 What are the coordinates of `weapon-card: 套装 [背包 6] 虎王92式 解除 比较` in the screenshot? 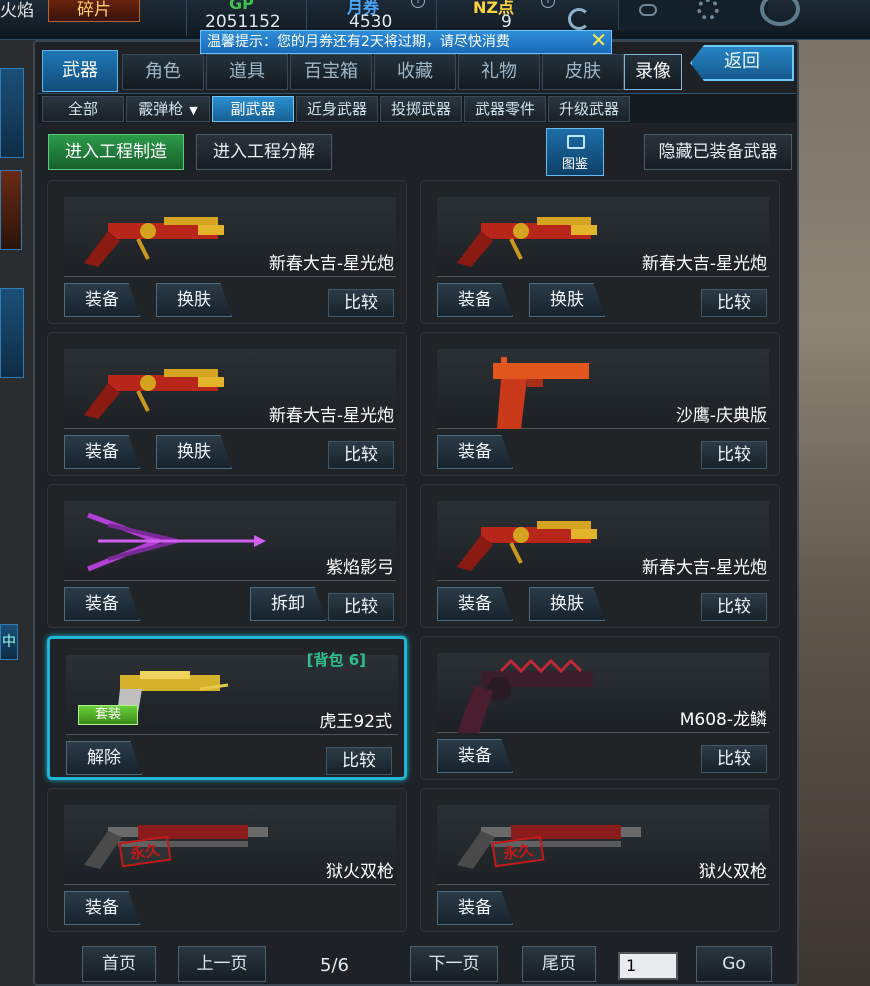 It's located at (227, 708).